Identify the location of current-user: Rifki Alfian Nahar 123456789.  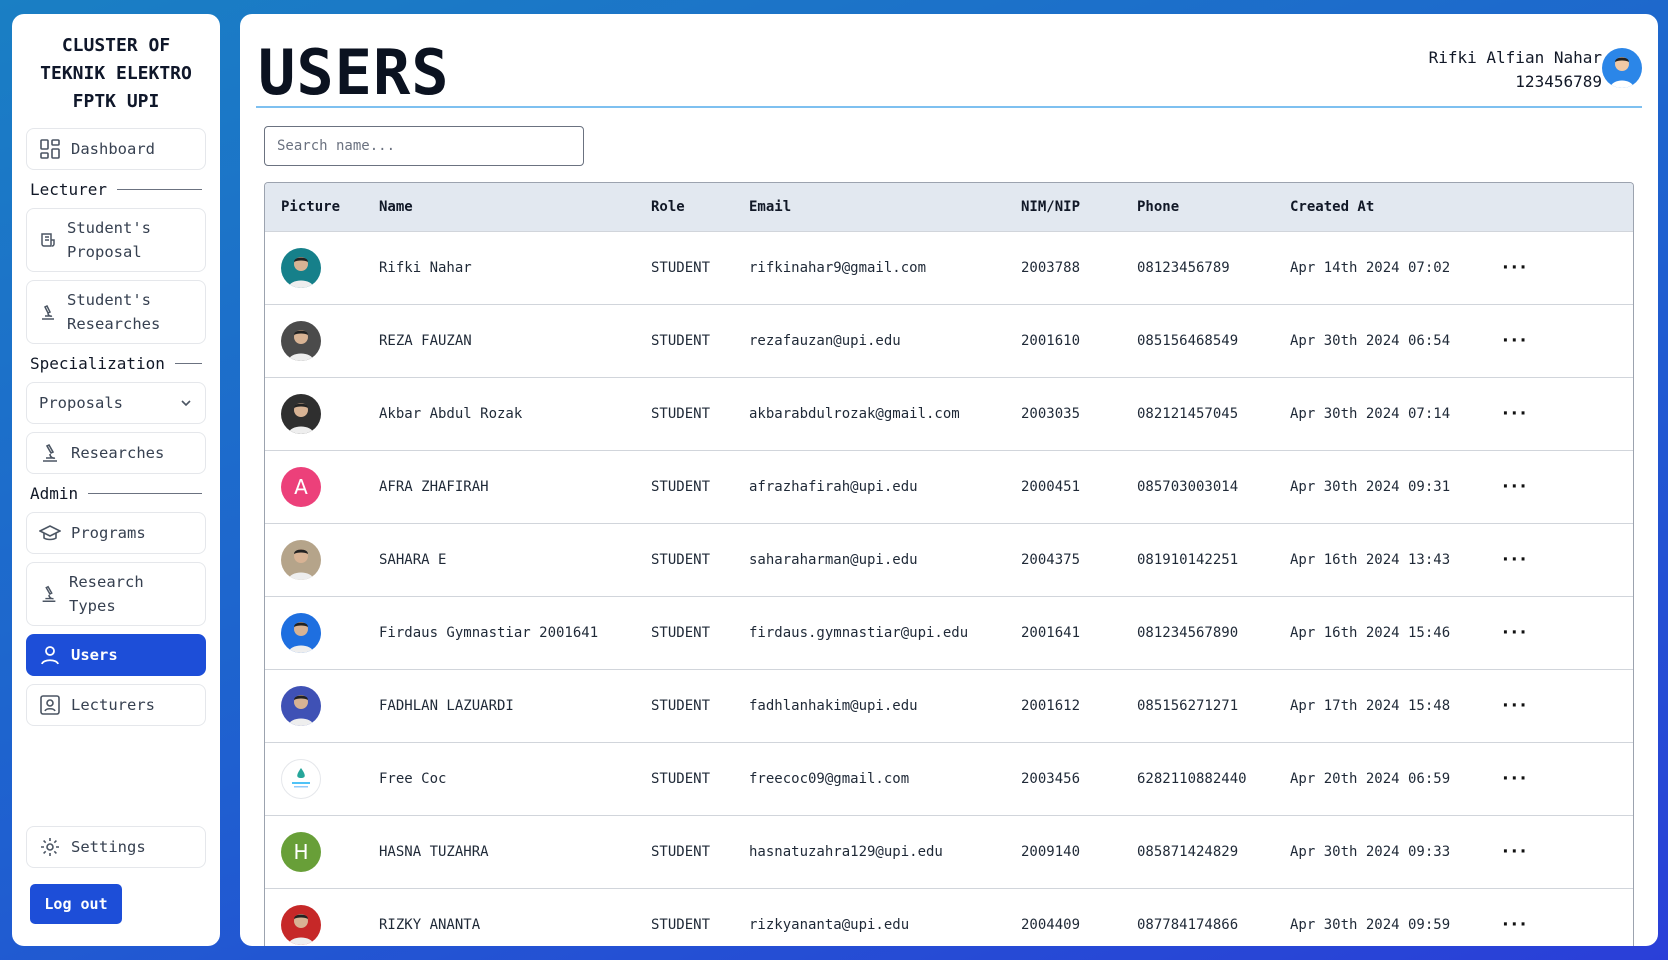
(1515, 70).